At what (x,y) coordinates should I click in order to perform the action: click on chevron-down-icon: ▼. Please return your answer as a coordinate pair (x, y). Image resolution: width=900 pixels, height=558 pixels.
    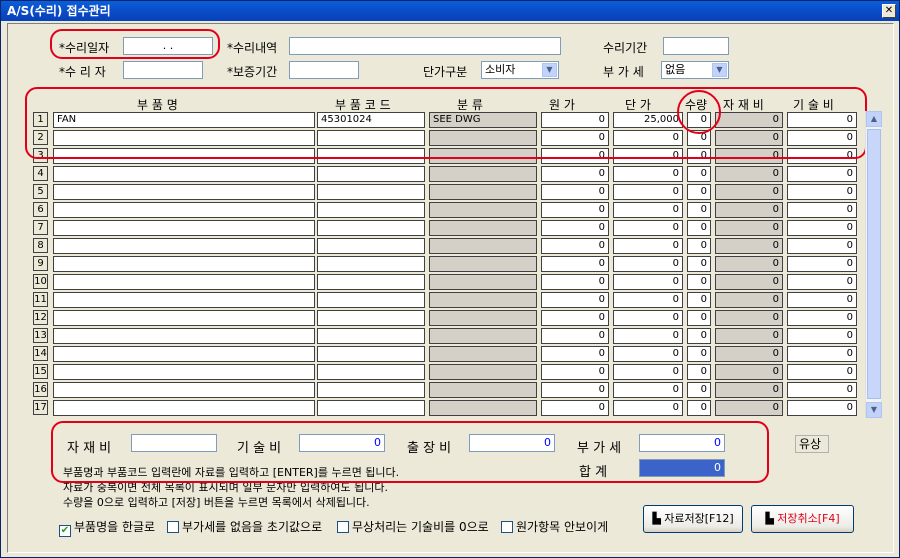
    Looking at the image, I should click on (549, 70).